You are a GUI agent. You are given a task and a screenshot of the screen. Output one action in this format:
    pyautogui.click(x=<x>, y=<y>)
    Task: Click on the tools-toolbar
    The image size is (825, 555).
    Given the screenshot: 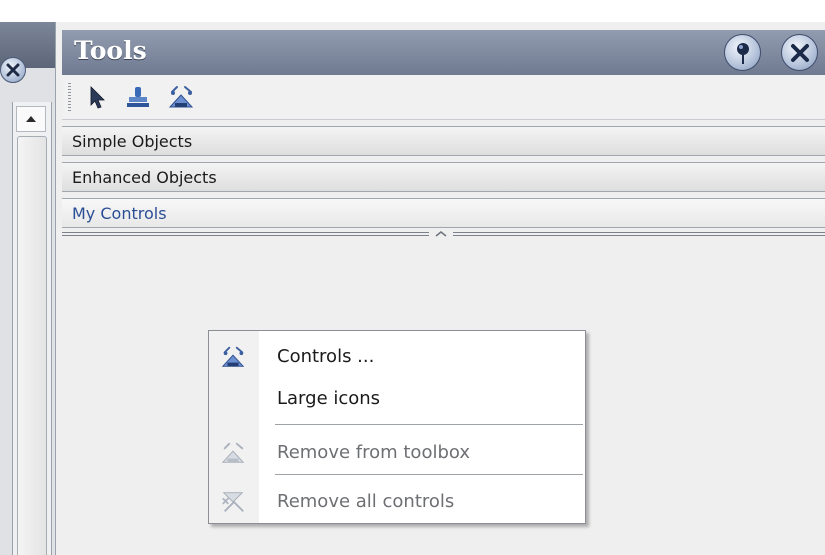 What is the action you would take?
    pyautogui.click(x=443, y=97)
    